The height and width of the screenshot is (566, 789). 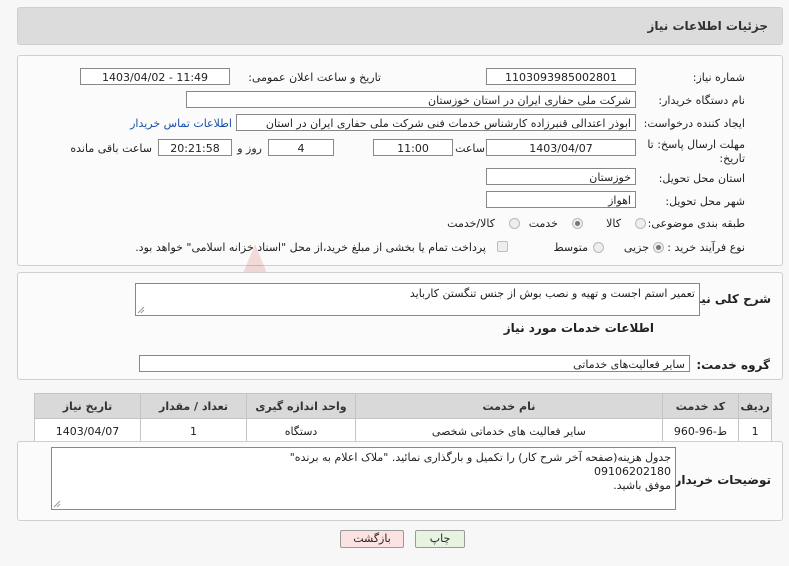 What do you see at coordinates (193, 431) in the screenshot?
I see `cell-qty: 1` at bounding box center [193, 431].